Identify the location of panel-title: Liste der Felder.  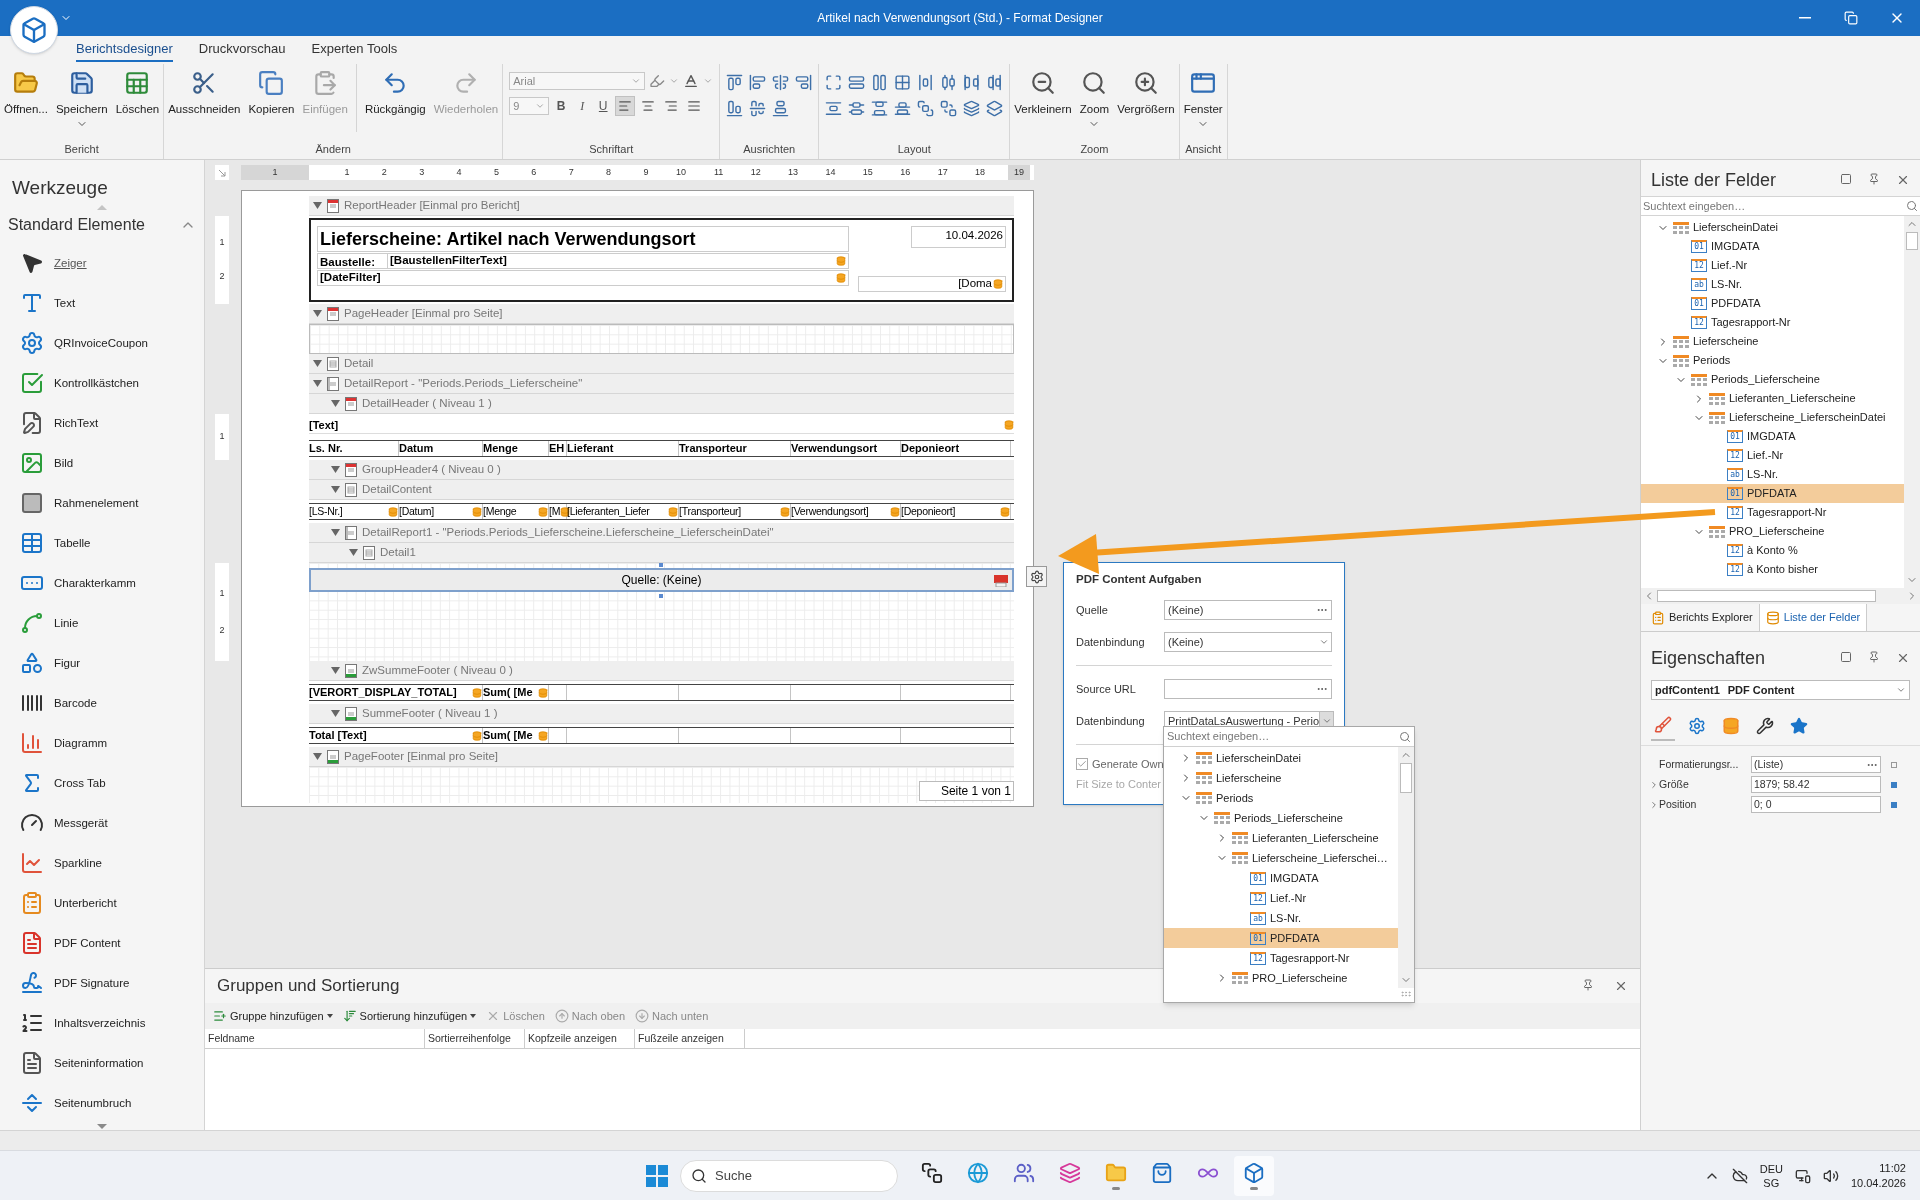
(1714, 180).